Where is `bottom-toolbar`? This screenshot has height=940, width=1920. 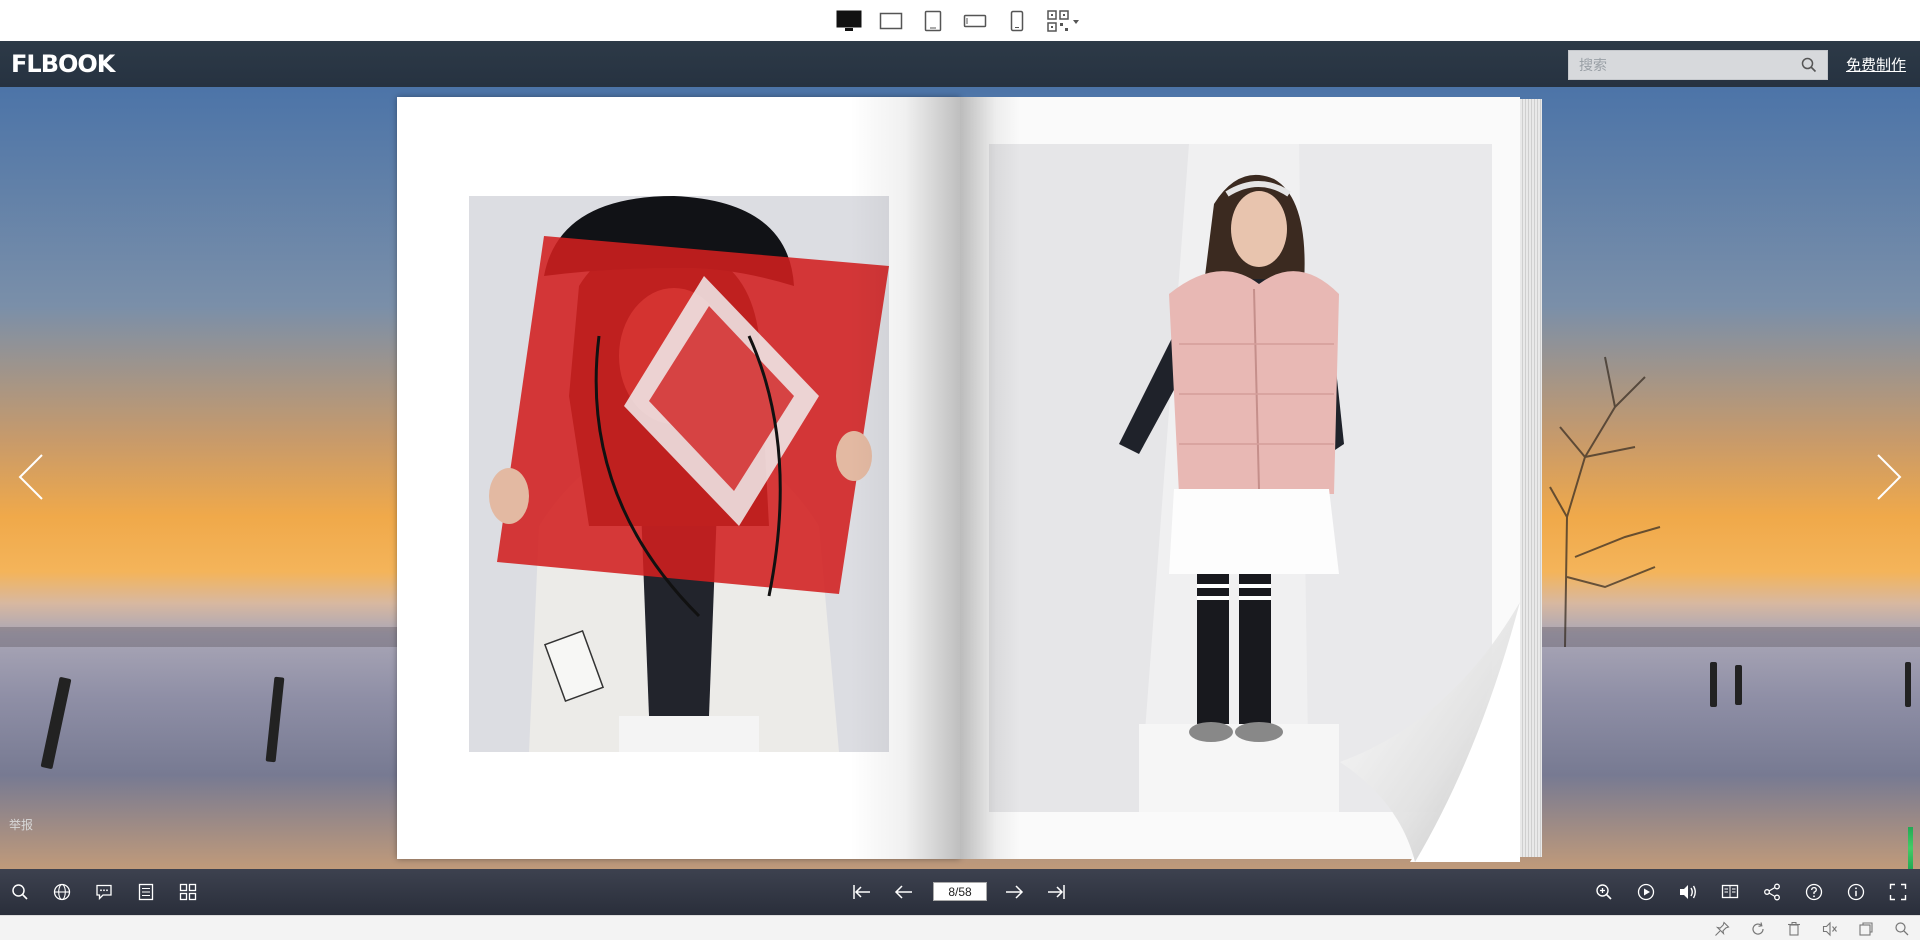
bottom-toolbar is located at coordinates (960, 892).